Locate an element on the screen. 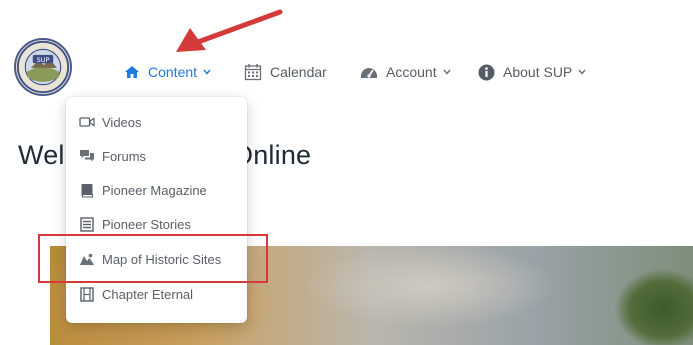 This screenshot has width=693, height=345. nav-calendar: Calendar is located at coordinates (285, 72).